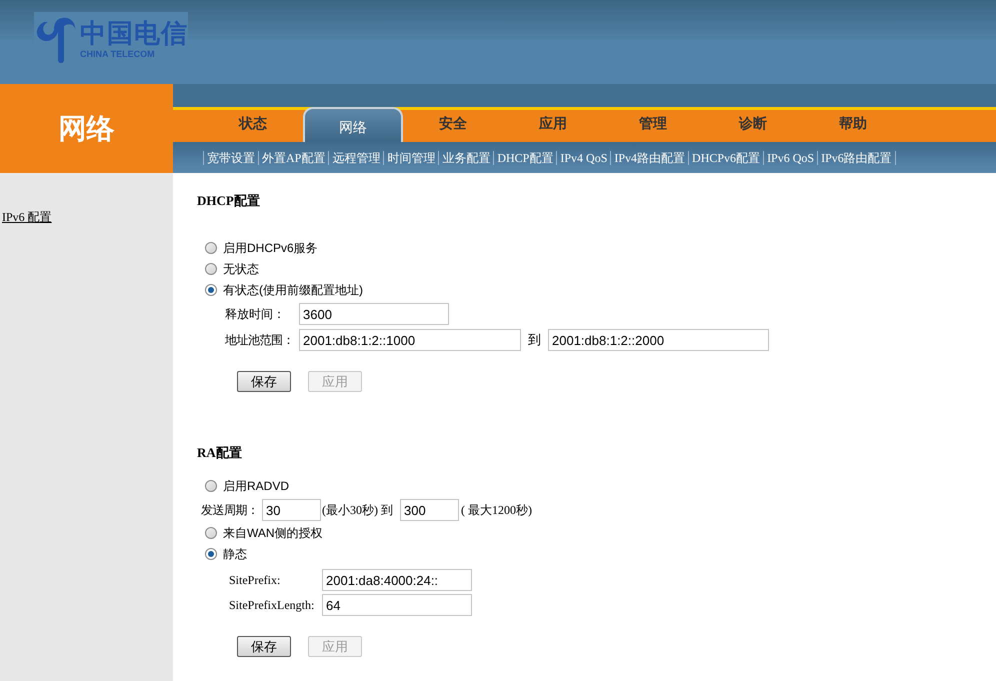  Describe the element at coordinates (241, 269) in the screenshot. I see `radio-label: 无状态` at that location.